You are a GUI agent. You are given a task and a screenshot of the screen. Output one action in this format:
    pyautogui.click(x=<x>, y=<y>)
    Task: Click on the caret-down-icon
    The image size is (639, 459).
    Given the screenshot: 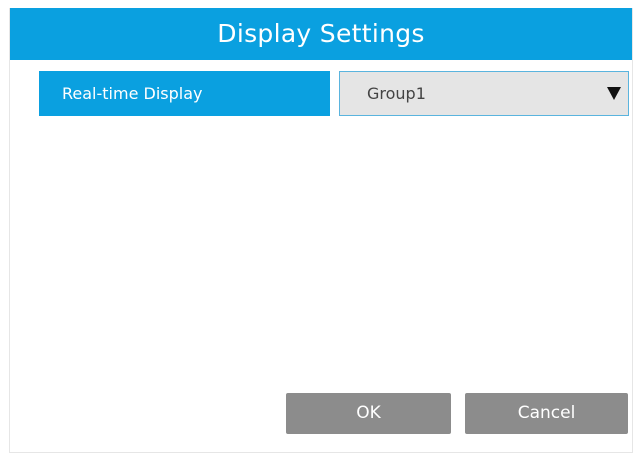 What is the action you would take?
    pyautogui.click(x=614, y=93)
    